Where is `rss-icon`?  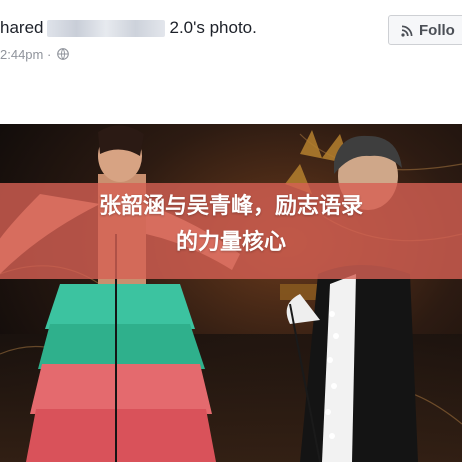
rss-icon is located at coordinates (407, 32).